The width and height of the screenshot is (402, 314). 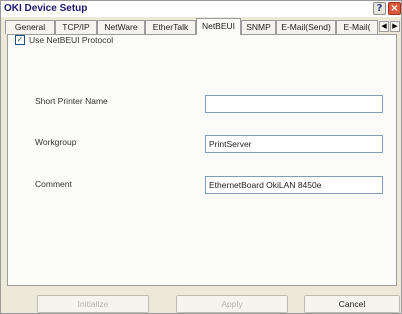 What do you see at coordinates (395, 26) in the screenshot?
I see `tab-scroll-right-icon: ▶` at bounding box center [395, 26].